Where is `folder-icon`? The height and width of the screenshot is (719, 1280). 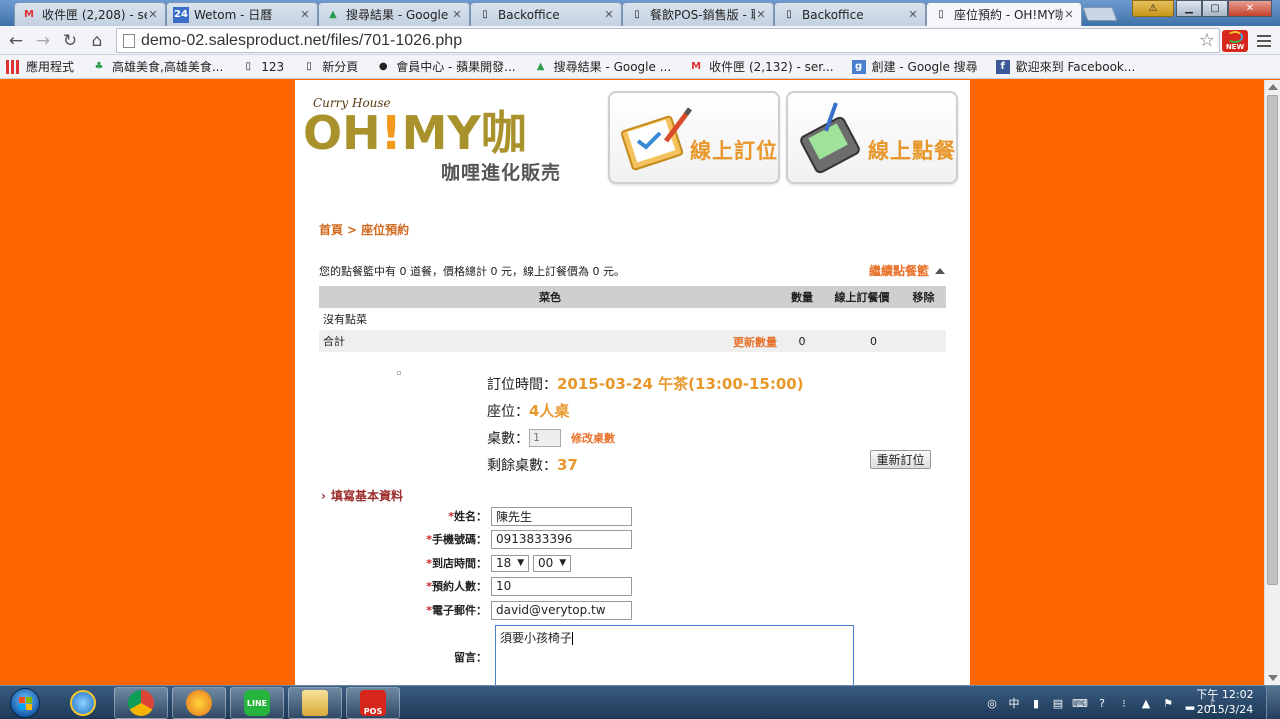
folder-icon is located at coordinates (315, 703).